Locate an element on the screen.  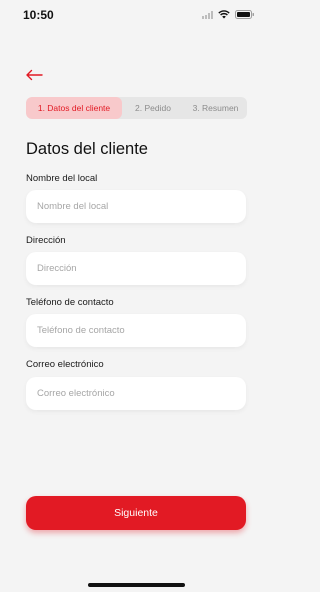
direccion-label: Dirección is located at coordinates (46, 240).